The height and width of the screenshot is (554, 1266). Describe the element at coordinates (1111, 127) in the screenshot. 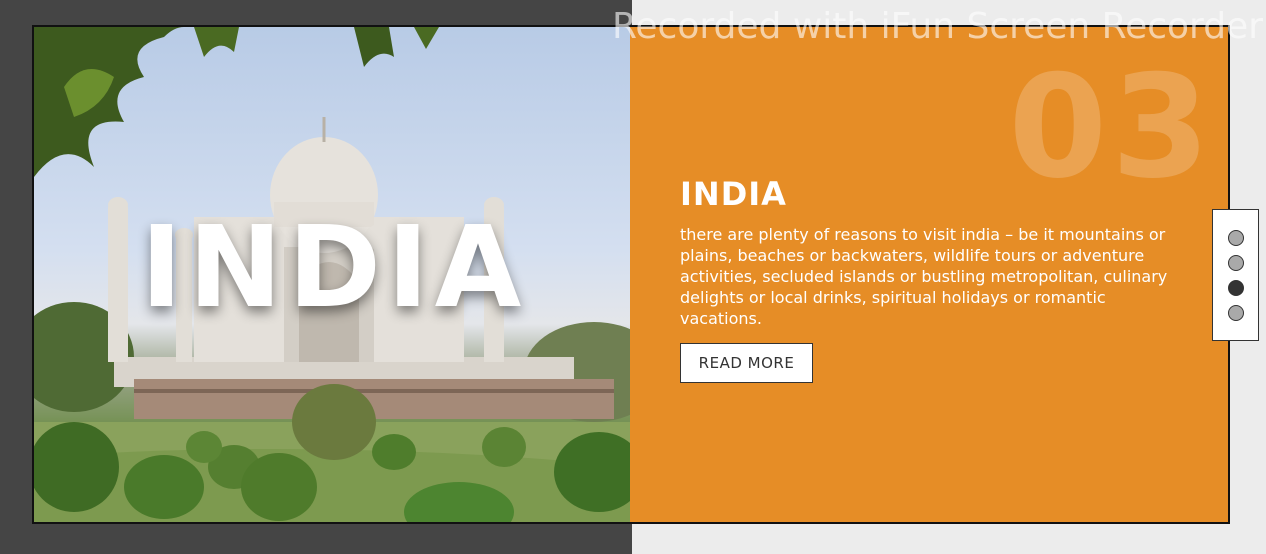

I see `slide-number: 03` at that location.